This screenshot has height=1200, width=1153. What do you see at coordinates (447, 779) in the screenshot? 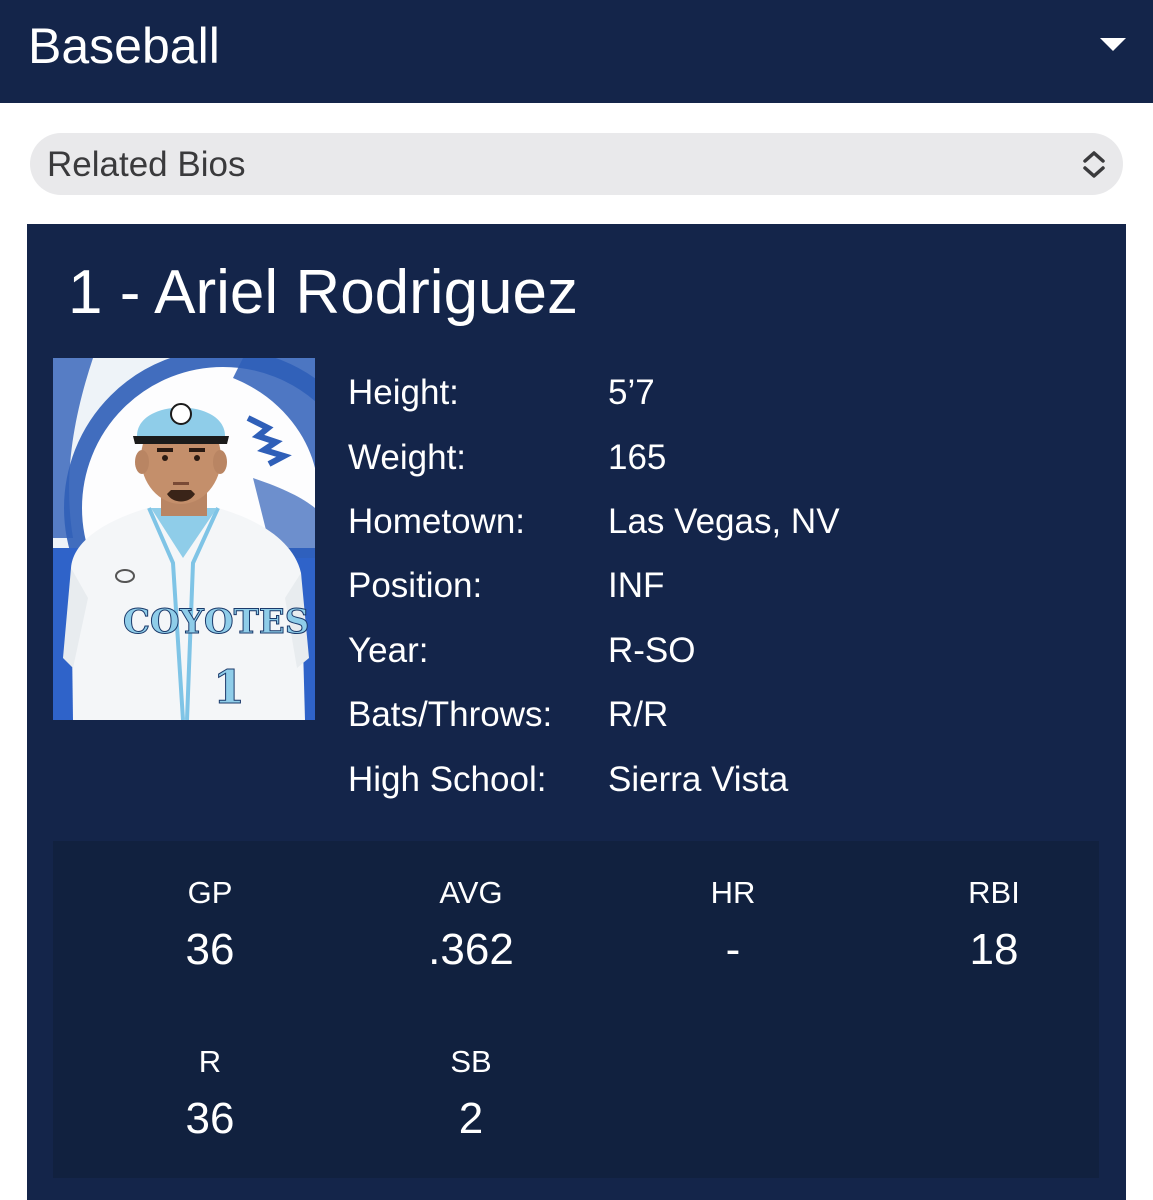
I see `bio-label: High School:` at bounding box center [447, 779].